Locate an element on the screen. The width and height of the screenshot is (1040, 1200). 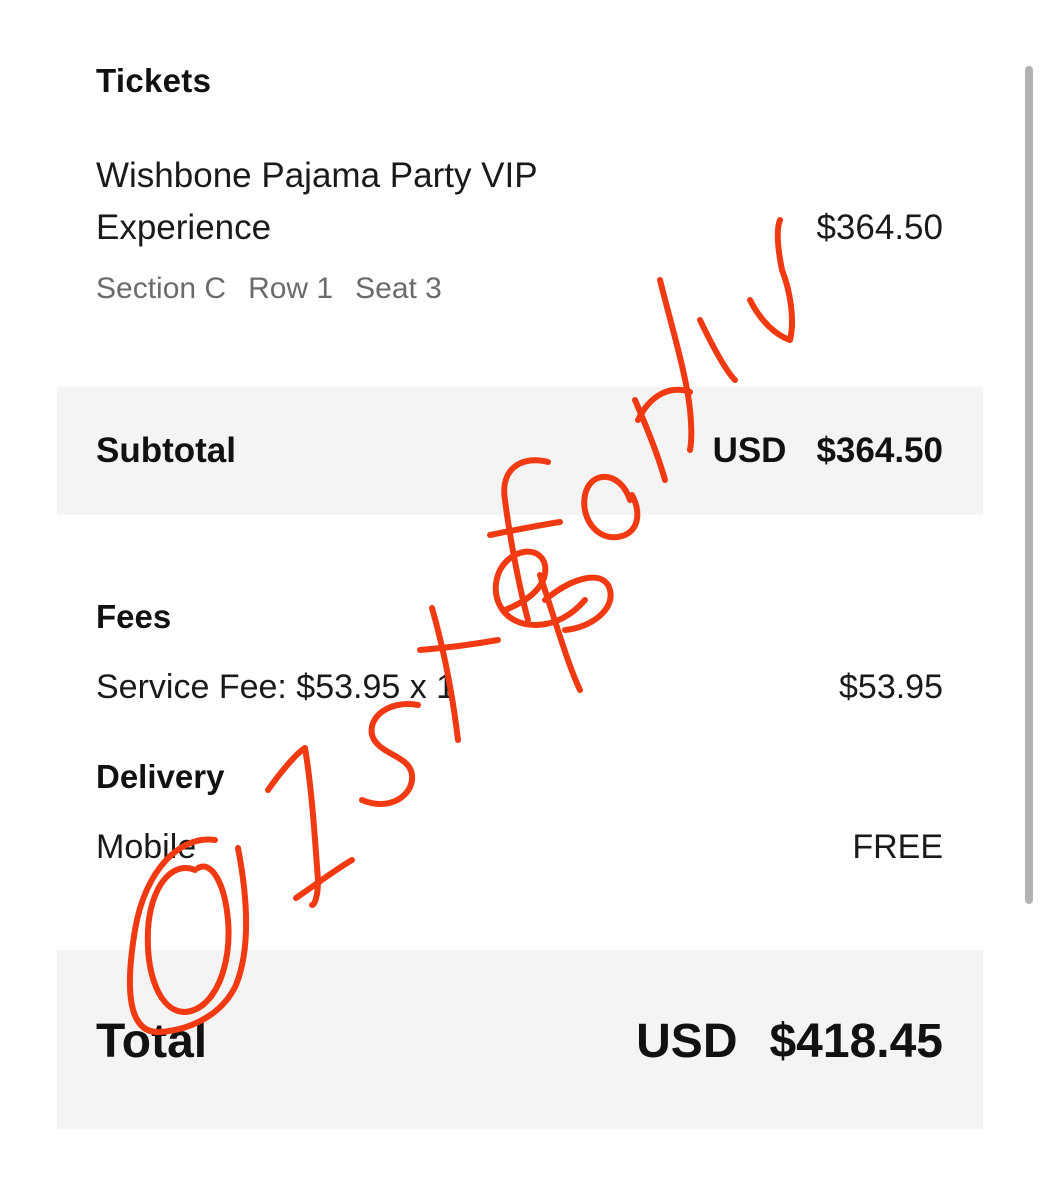
ticket-price: $364.50 is located at coordinates (879, 227).